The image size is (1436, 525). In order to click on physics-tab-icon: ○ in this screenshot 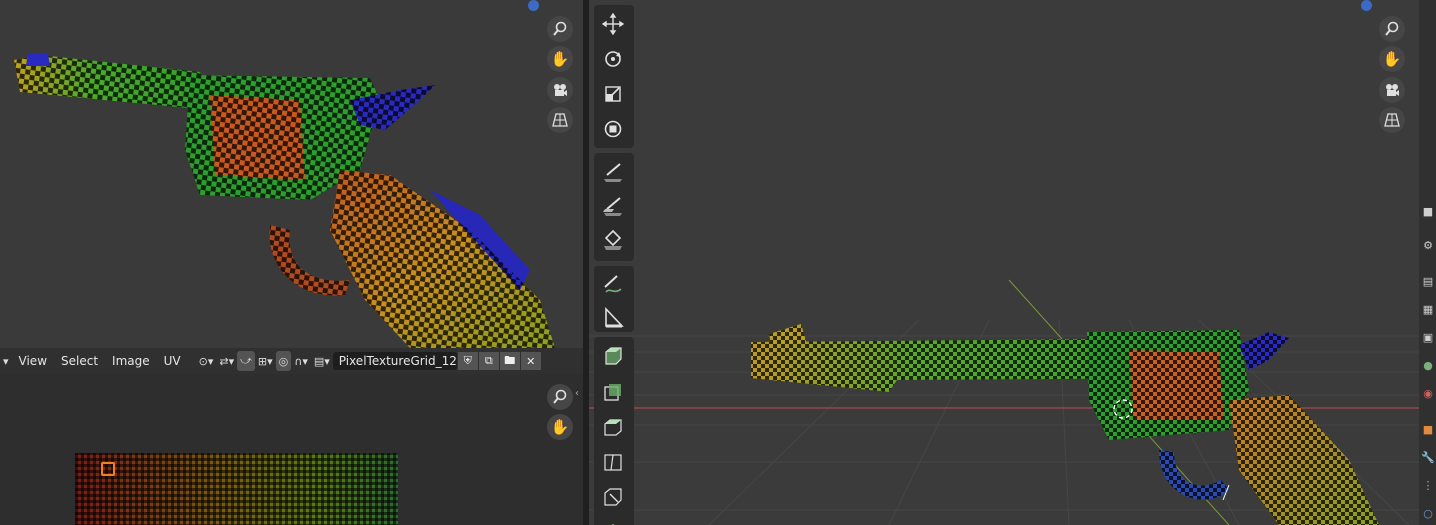, I will do `click(1428, 513)`.